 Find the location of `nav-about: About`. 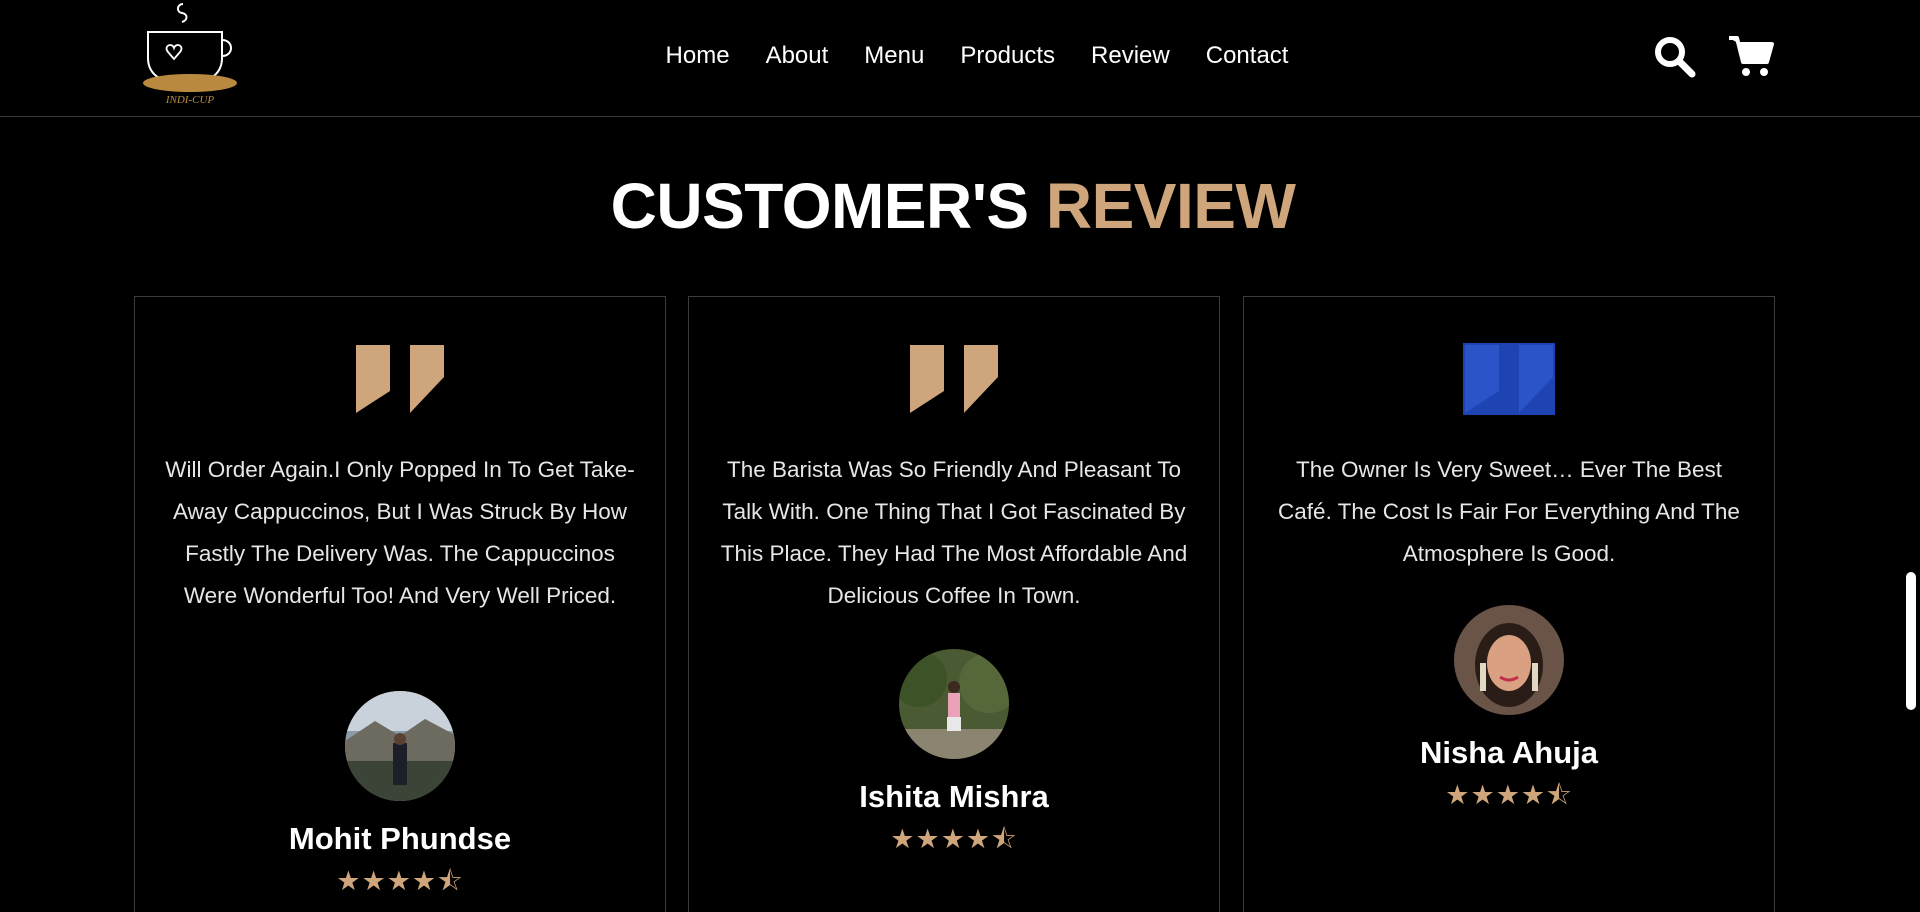

nav-about: About is located at coordinates (797, 56).